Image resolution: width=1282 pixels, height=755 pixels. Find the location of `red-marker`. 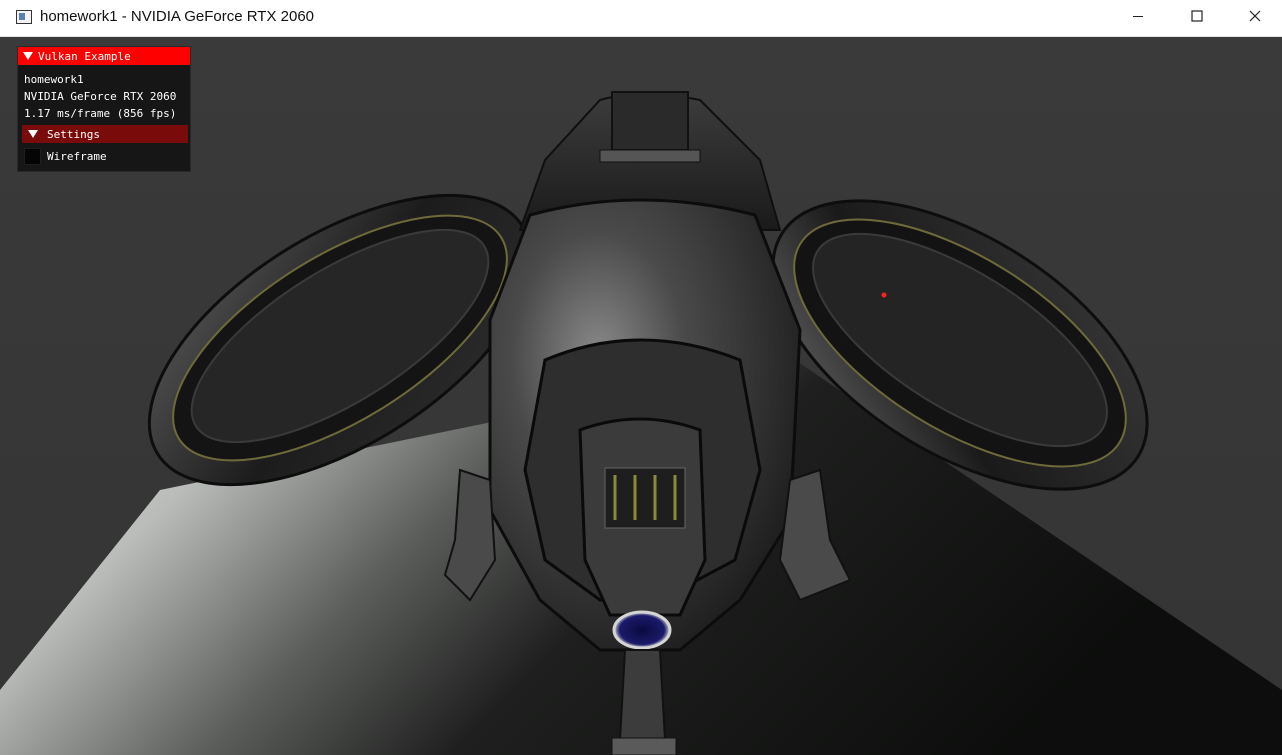

red-marker is located at coordinates (884, 295).